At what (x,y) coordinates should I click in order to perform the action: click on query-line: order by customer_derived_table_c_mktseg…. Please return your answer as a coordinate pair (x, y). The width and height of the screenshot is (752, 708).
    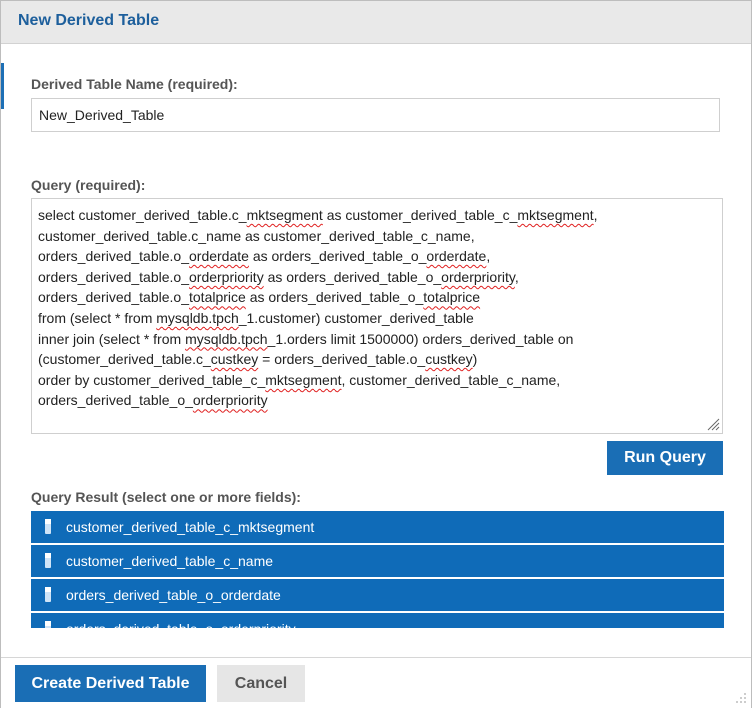
    Looking at the image, I should click on (377, 380).